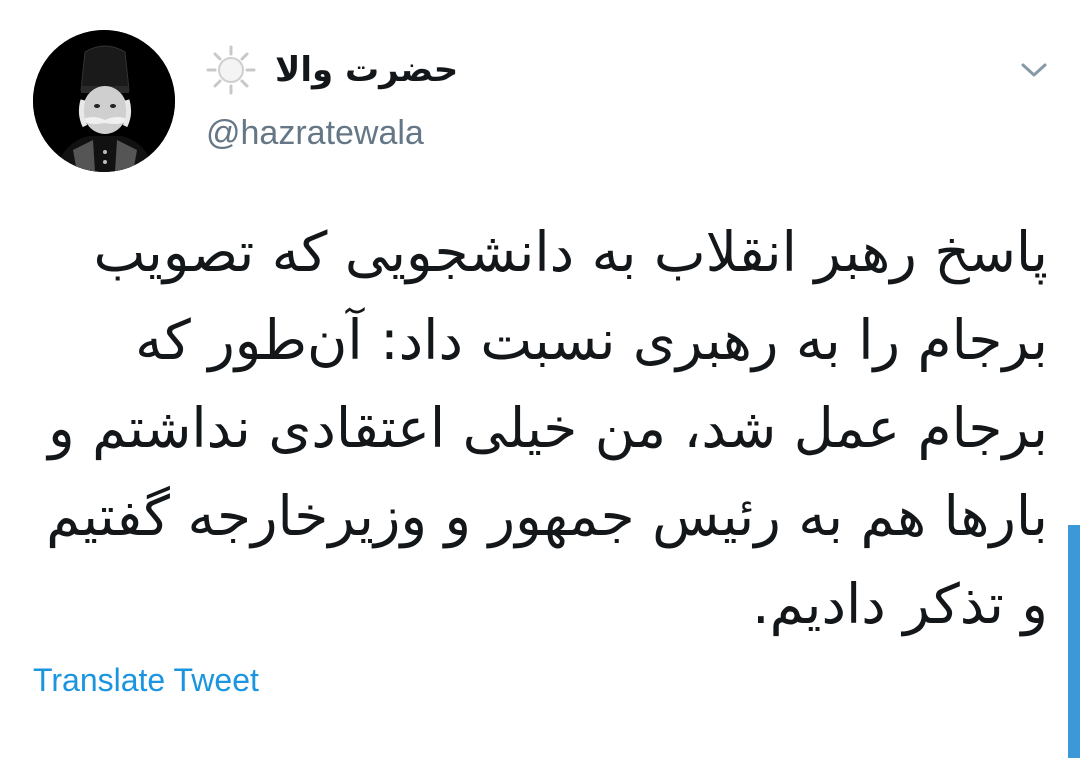 The height and width of the screenshot is (758, 1080). I want to click on display-name-row: حضرت والا, so click(331, 70).